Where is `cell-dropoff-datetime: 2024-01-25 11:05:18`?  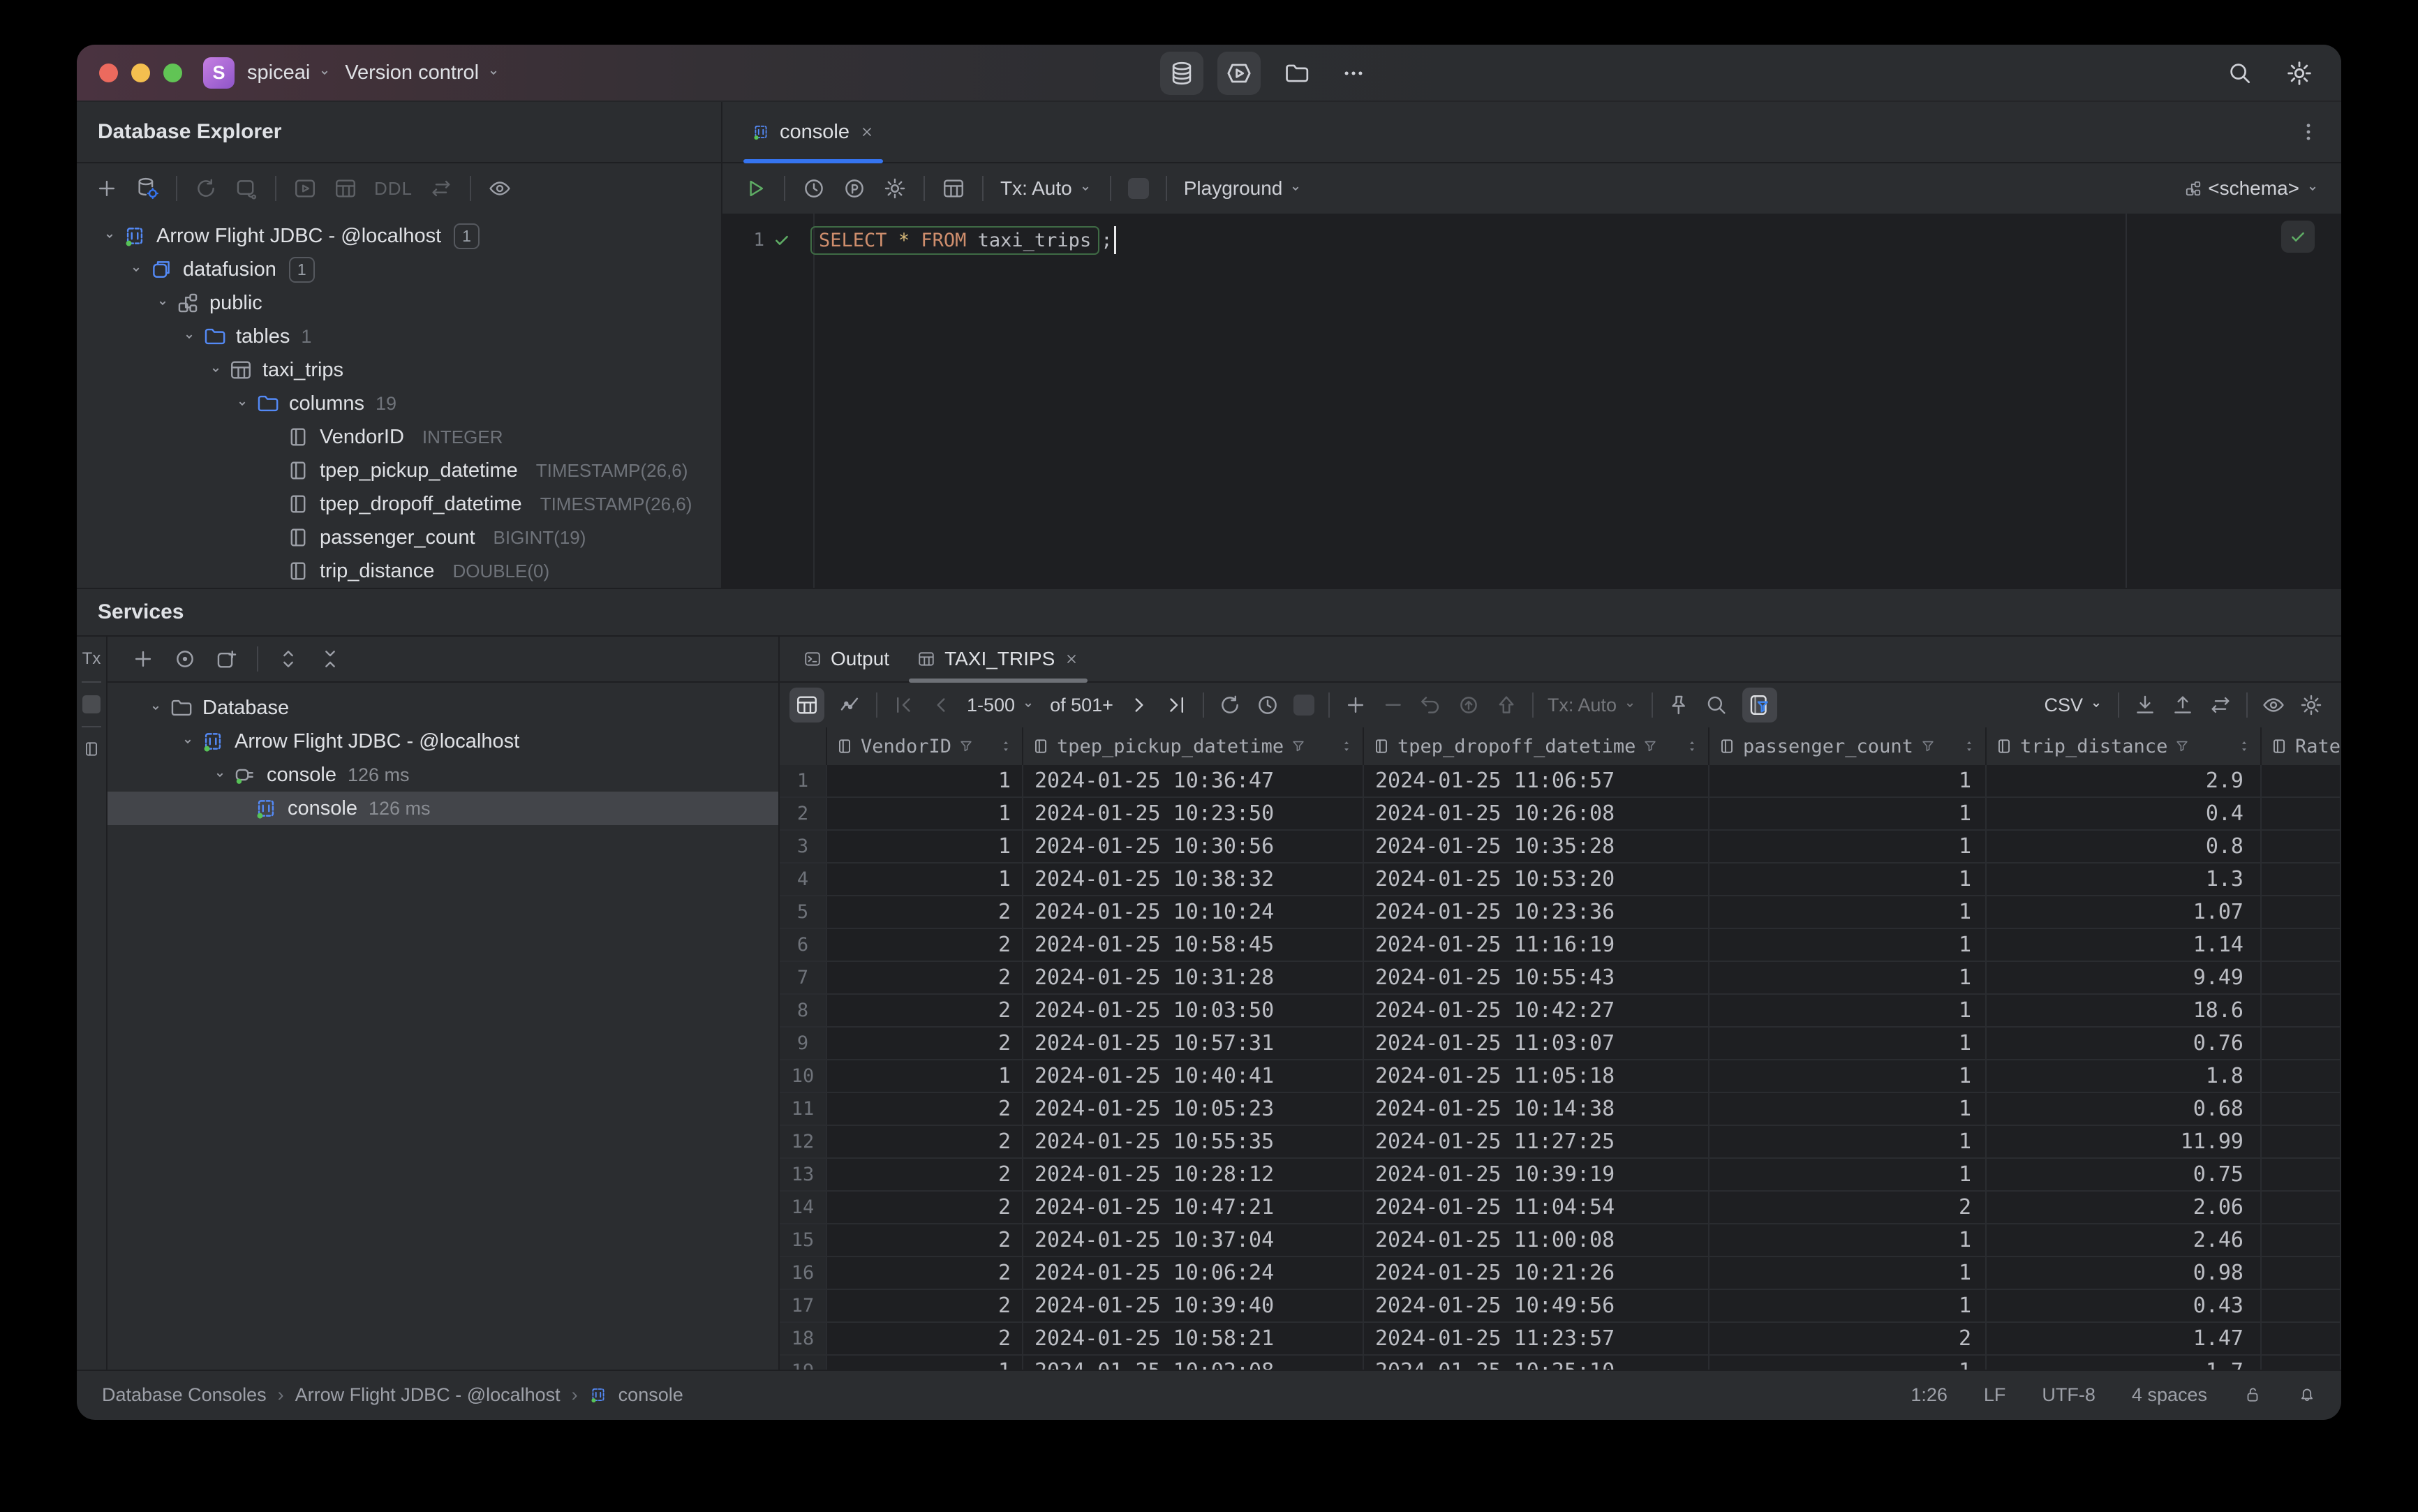
cell-dropoff-datetime: 2024-01-25 11:05:18 is located at coordinates (1536, 1076).